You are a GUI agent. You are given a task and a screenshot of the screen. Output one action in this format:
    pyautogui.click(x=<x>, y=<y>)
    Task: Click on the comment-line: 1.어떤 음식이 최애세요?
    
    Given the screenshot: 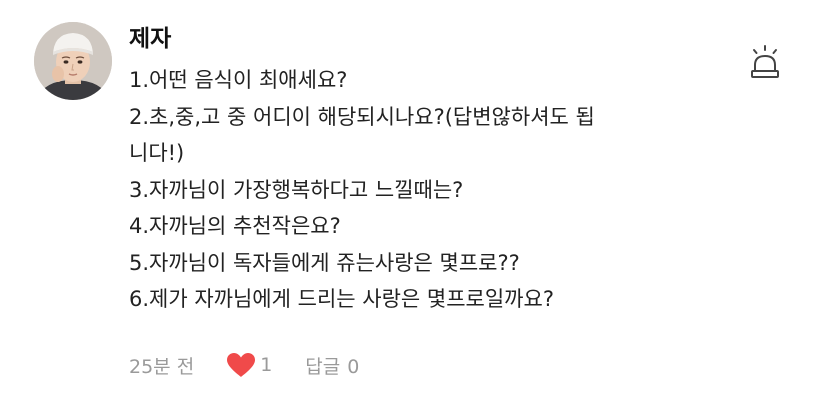 What is the action you would take?
    pyautogui.click(x=238, y=80)
    